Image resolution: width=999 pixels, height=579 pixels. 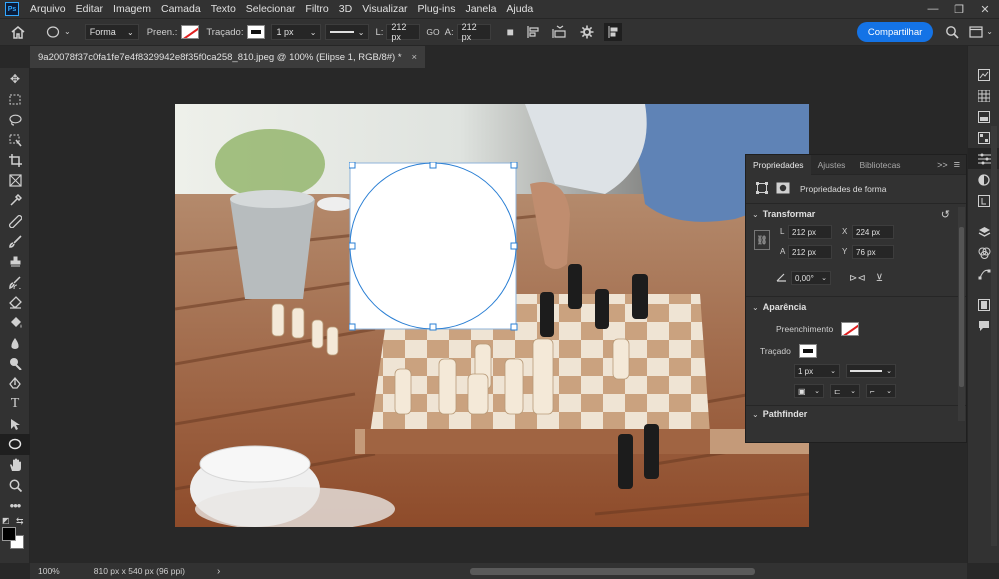 I want to click on menu-texto: Texto, so click(x=223, y=9).